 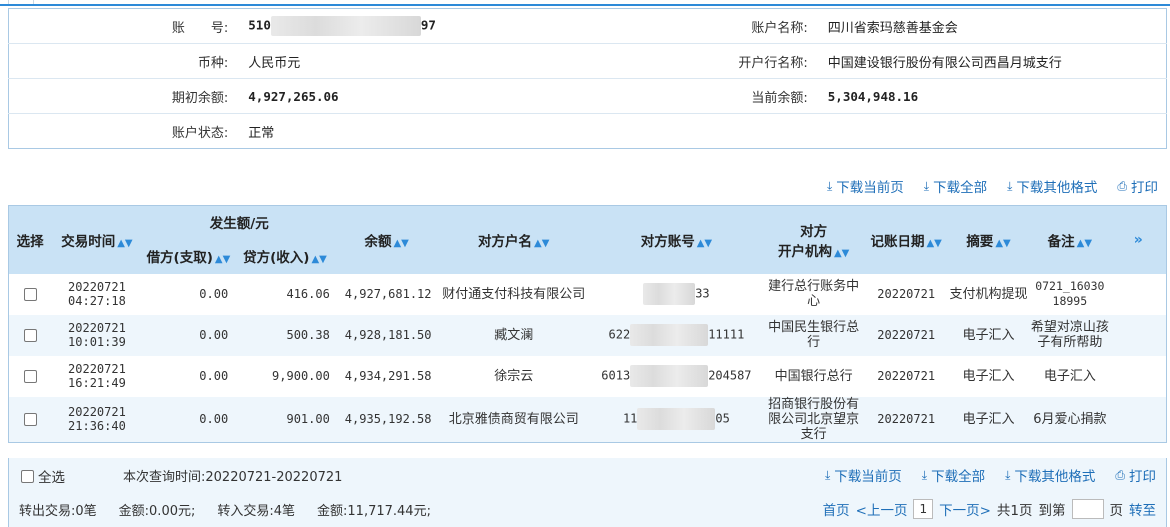 I want to click on goto-page-input, so click(x=1087, y=509).